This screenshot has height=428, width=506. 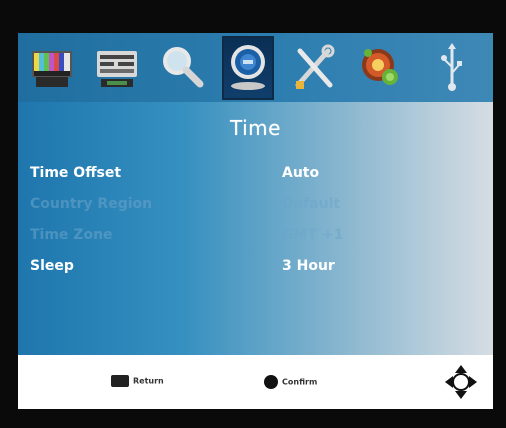 What do you see at coordinates (255, 207) in the screenshot?
I see `menu-item-country-region: Country Region Default` at bounding box center [255, 207].